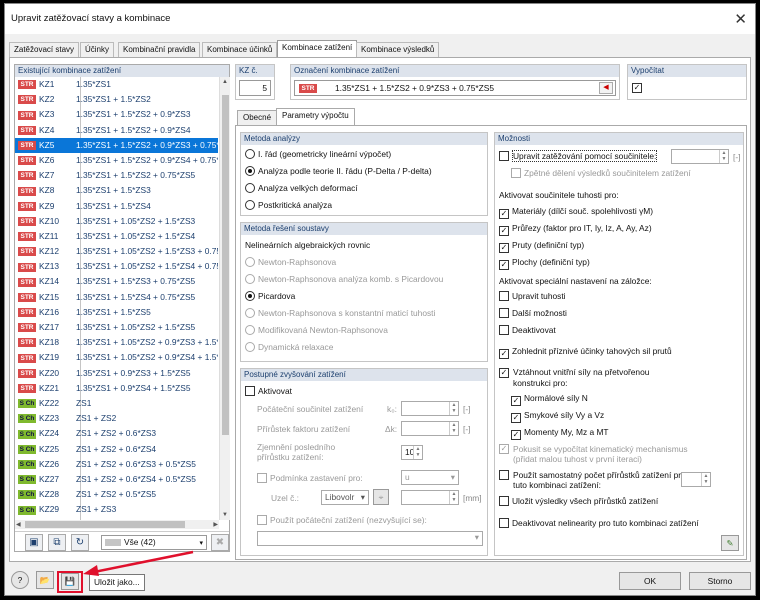 The height and width of the screenshot is (600, 760). I want to click on help-icon: ?, so click(20, 580).